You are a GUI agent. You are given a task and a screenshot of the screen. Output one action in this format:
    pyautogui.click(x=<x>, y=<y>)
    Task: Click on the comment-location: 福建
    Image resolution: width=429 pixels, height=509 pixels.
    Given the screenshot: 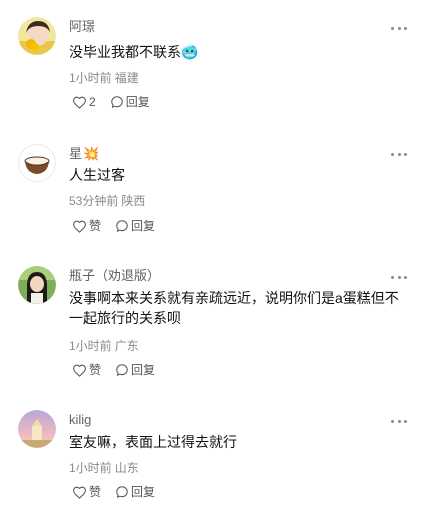 What is the action you would take?
    pyautogui.click(x=126, y=78)
    